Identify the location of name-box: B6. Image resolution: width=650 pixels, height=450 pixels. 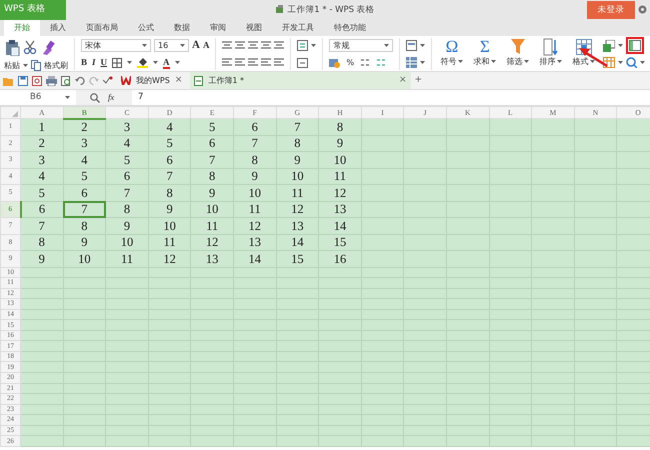
(38, 97).